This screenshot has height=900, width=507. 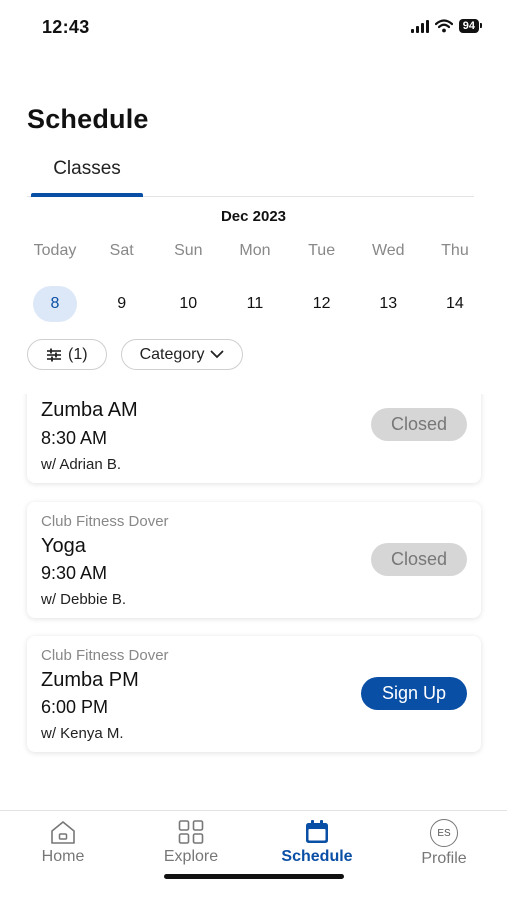 I want to click on nav-home: Home, so click(x=63, y=842).